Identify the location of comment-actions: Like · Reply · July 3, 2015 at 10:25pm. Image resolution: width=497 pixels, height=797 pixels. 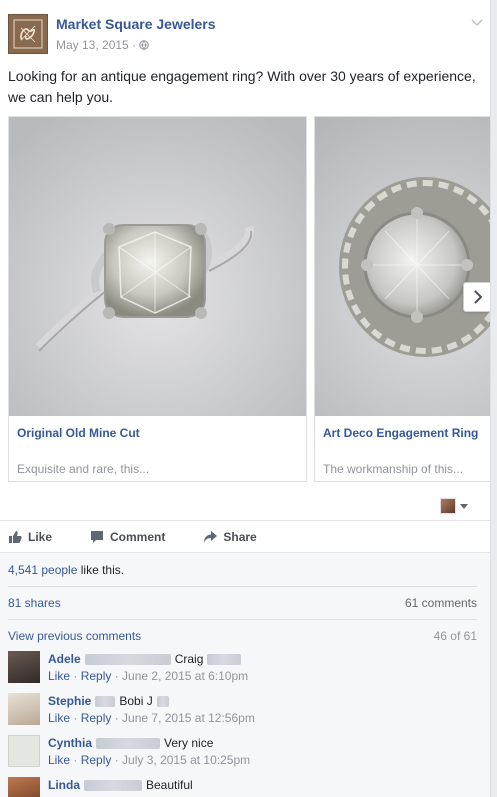
(149, 760).